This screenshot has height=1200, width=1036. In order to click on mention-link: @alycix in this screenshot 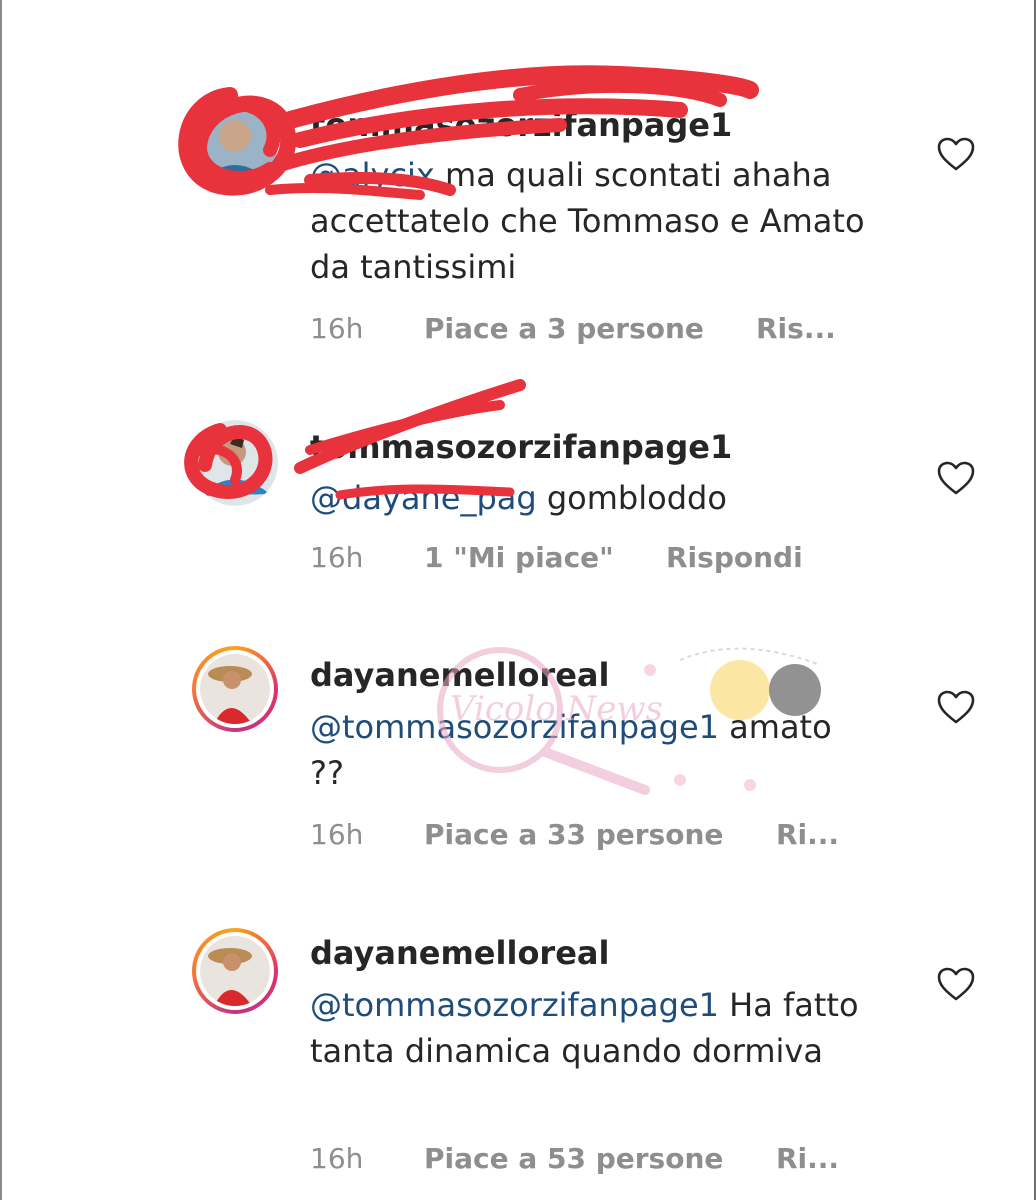, I will do `click(372, 175)`.